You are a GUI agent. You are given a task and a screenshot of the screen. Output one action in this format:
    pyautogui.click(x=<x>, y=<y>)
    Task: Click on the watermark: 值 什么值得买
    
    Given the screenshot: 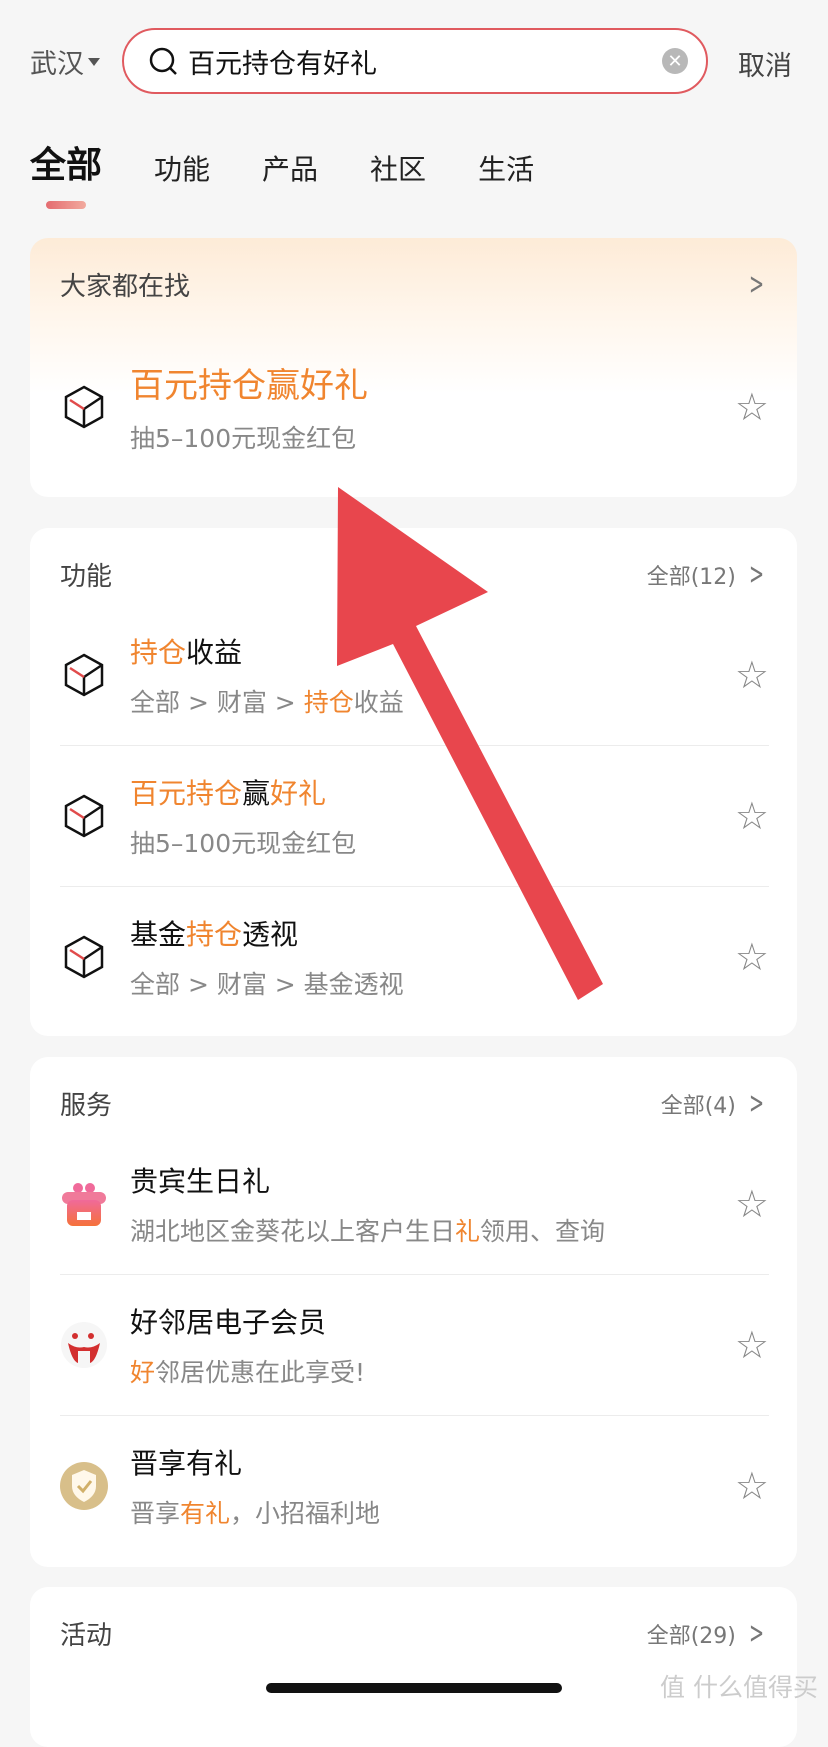 What is the action you would take?
    pyautogui.click(x=739, y=1687)
    